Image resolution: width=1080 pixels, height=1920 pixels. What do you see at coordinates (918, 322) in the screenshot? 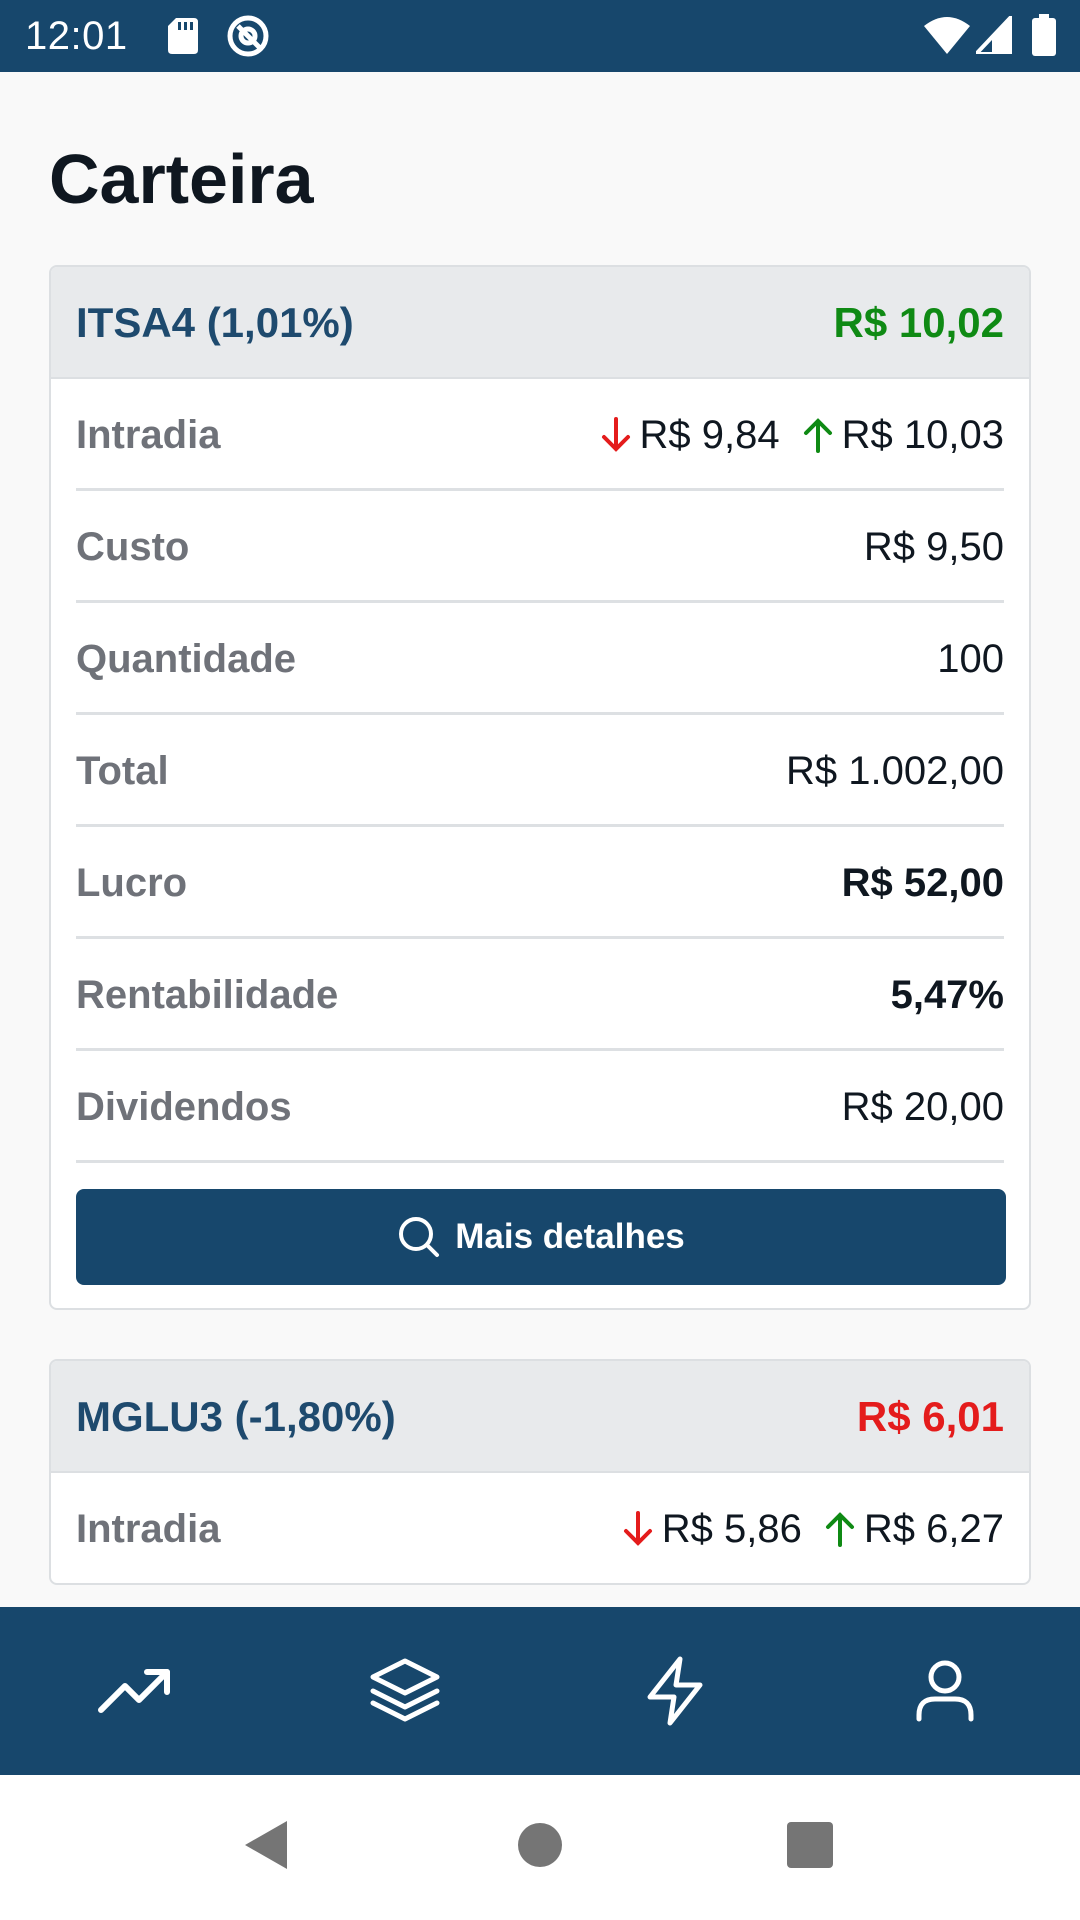
I see `current-price: R$ 10,02` at bounding box center [918, 322].